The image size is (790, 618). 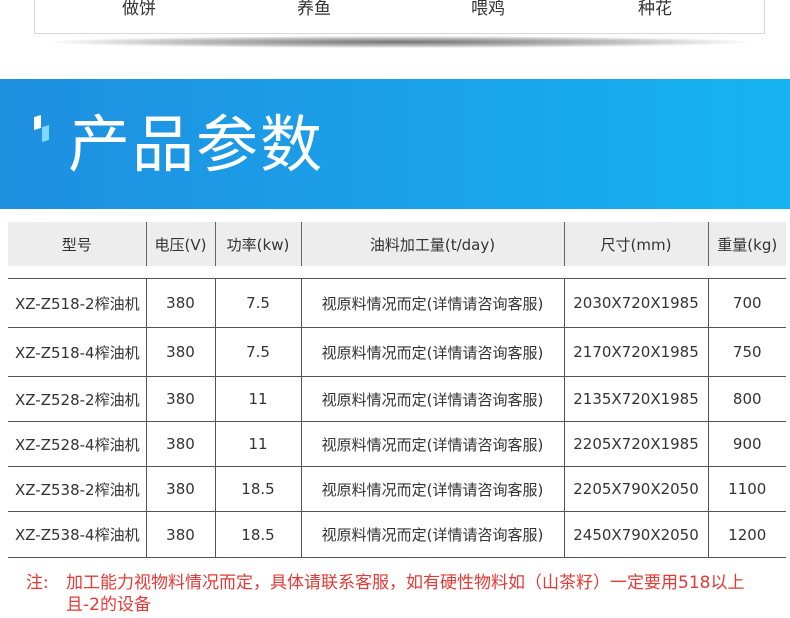 What do you see at coordinates (746, 244) in the screenshot?
I see `header-weight: 重量(kg)` at bounding box center [746, 244].